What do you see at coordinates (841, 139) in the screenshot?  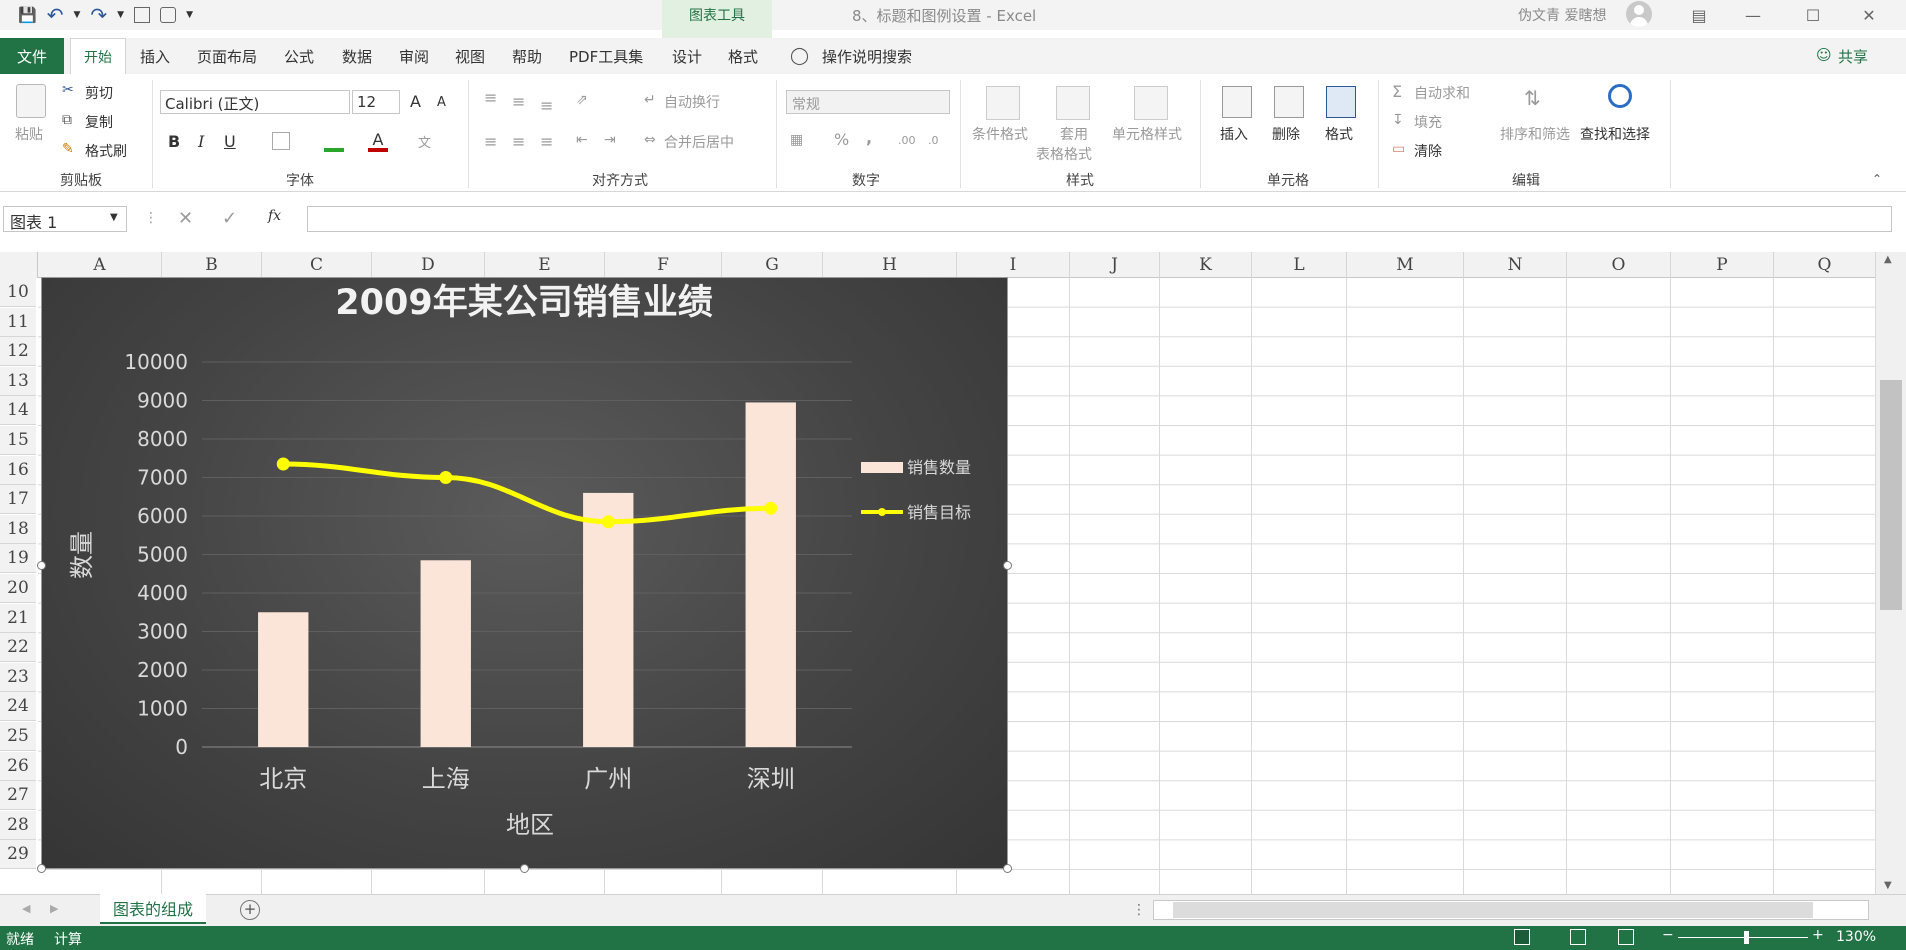 I see `percent-button: %` at bounding box center [841, 139].